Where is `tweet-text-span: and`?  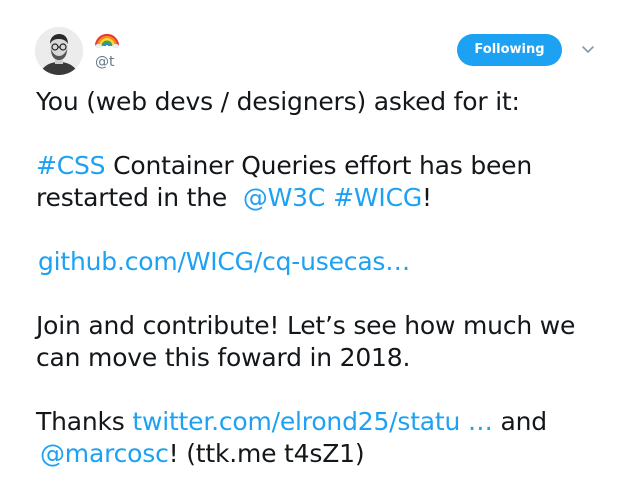
tweet-text-span: and is located at coordinates (519, 421).